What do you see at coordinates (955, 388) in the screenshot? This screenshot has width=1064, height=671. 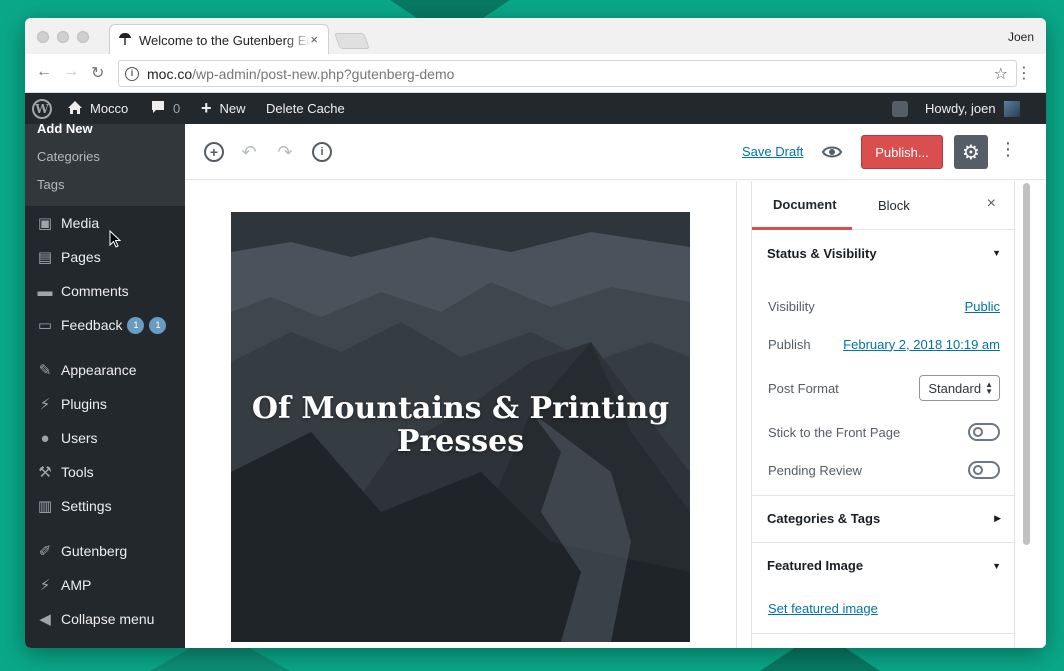 I see `post-format-value: Standard` at bounding box center [955, 388].